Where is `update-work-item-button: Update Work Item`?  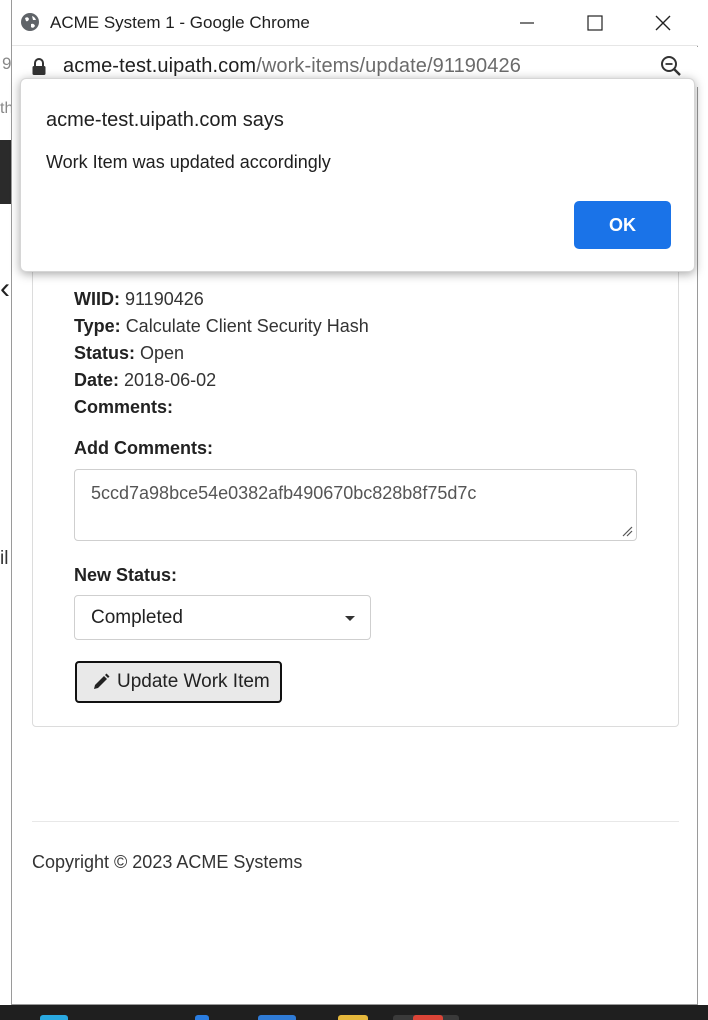 update-work-item-button: Update Work Item is located at coordinates (178, 682).